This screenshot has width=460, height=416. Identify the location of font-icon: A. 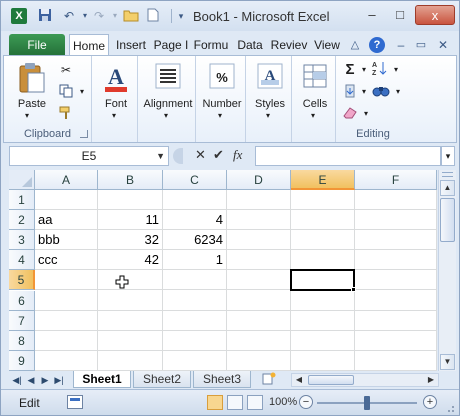
(116, 78).